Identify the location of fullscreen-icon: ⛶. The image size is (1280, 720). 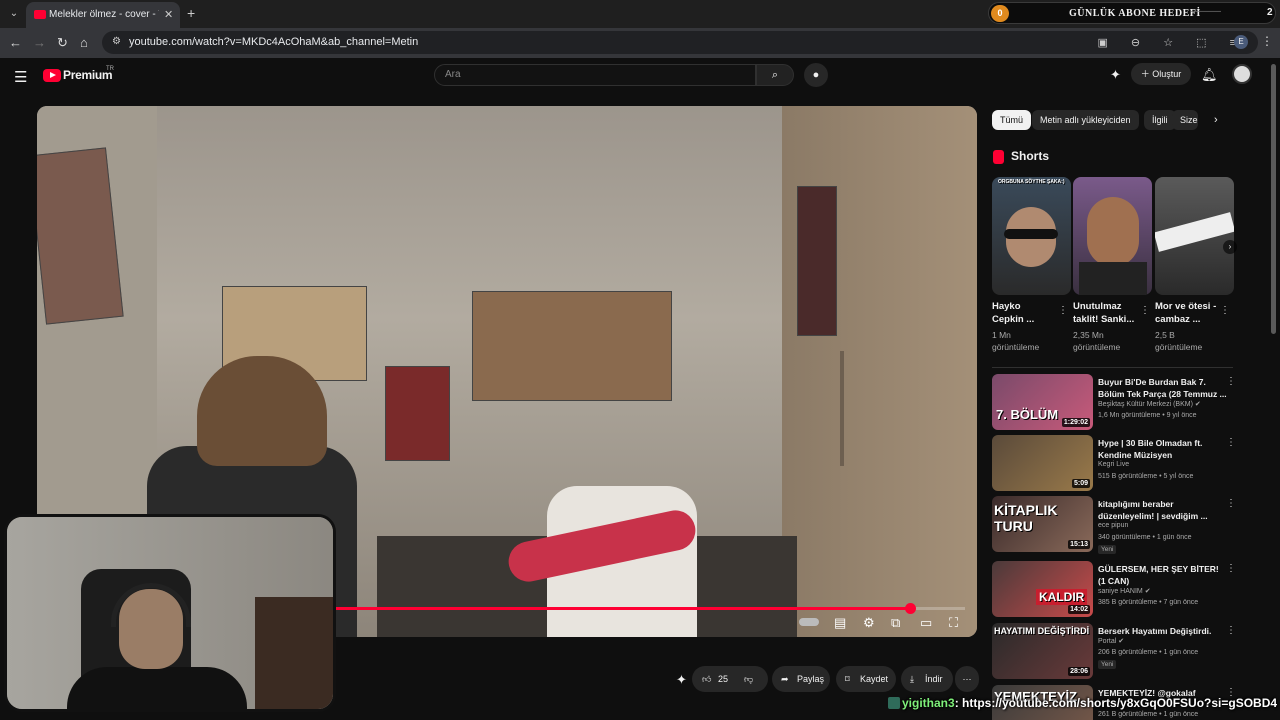
(953, 623).